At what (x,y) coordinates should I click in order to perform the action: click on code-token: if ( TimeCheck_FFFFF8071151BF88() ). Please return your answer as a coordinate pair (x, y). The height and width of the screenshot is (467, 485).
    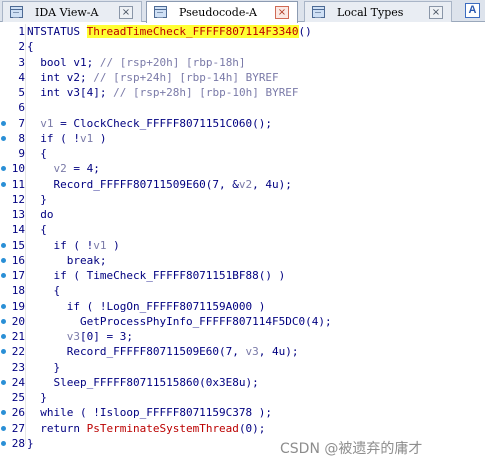
    Looking at the image, I should click on (156, 275).